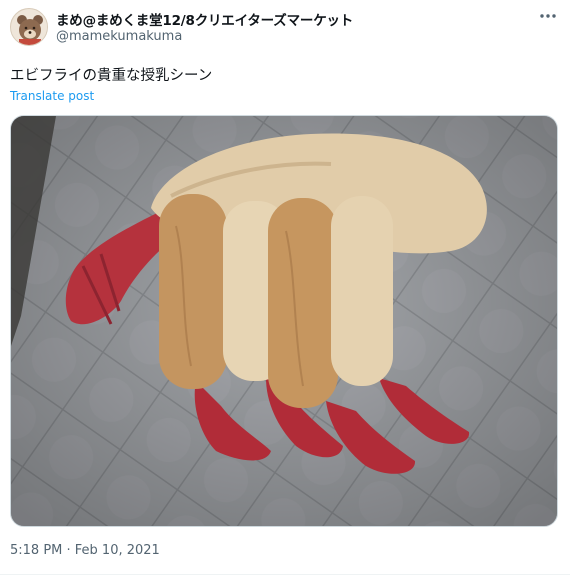 This screenshot has height=582, width=570. Describe the element at coordinates (119, 36) in the screenshot. I see `author-handle: @mamekumakuma` at that location.